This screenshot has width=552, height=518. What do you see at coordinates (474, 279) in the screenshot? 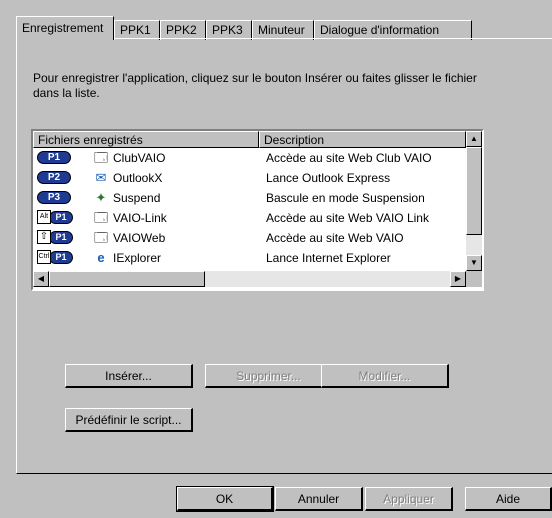
I see `scroll-corner` at bounding box center [474, 279].